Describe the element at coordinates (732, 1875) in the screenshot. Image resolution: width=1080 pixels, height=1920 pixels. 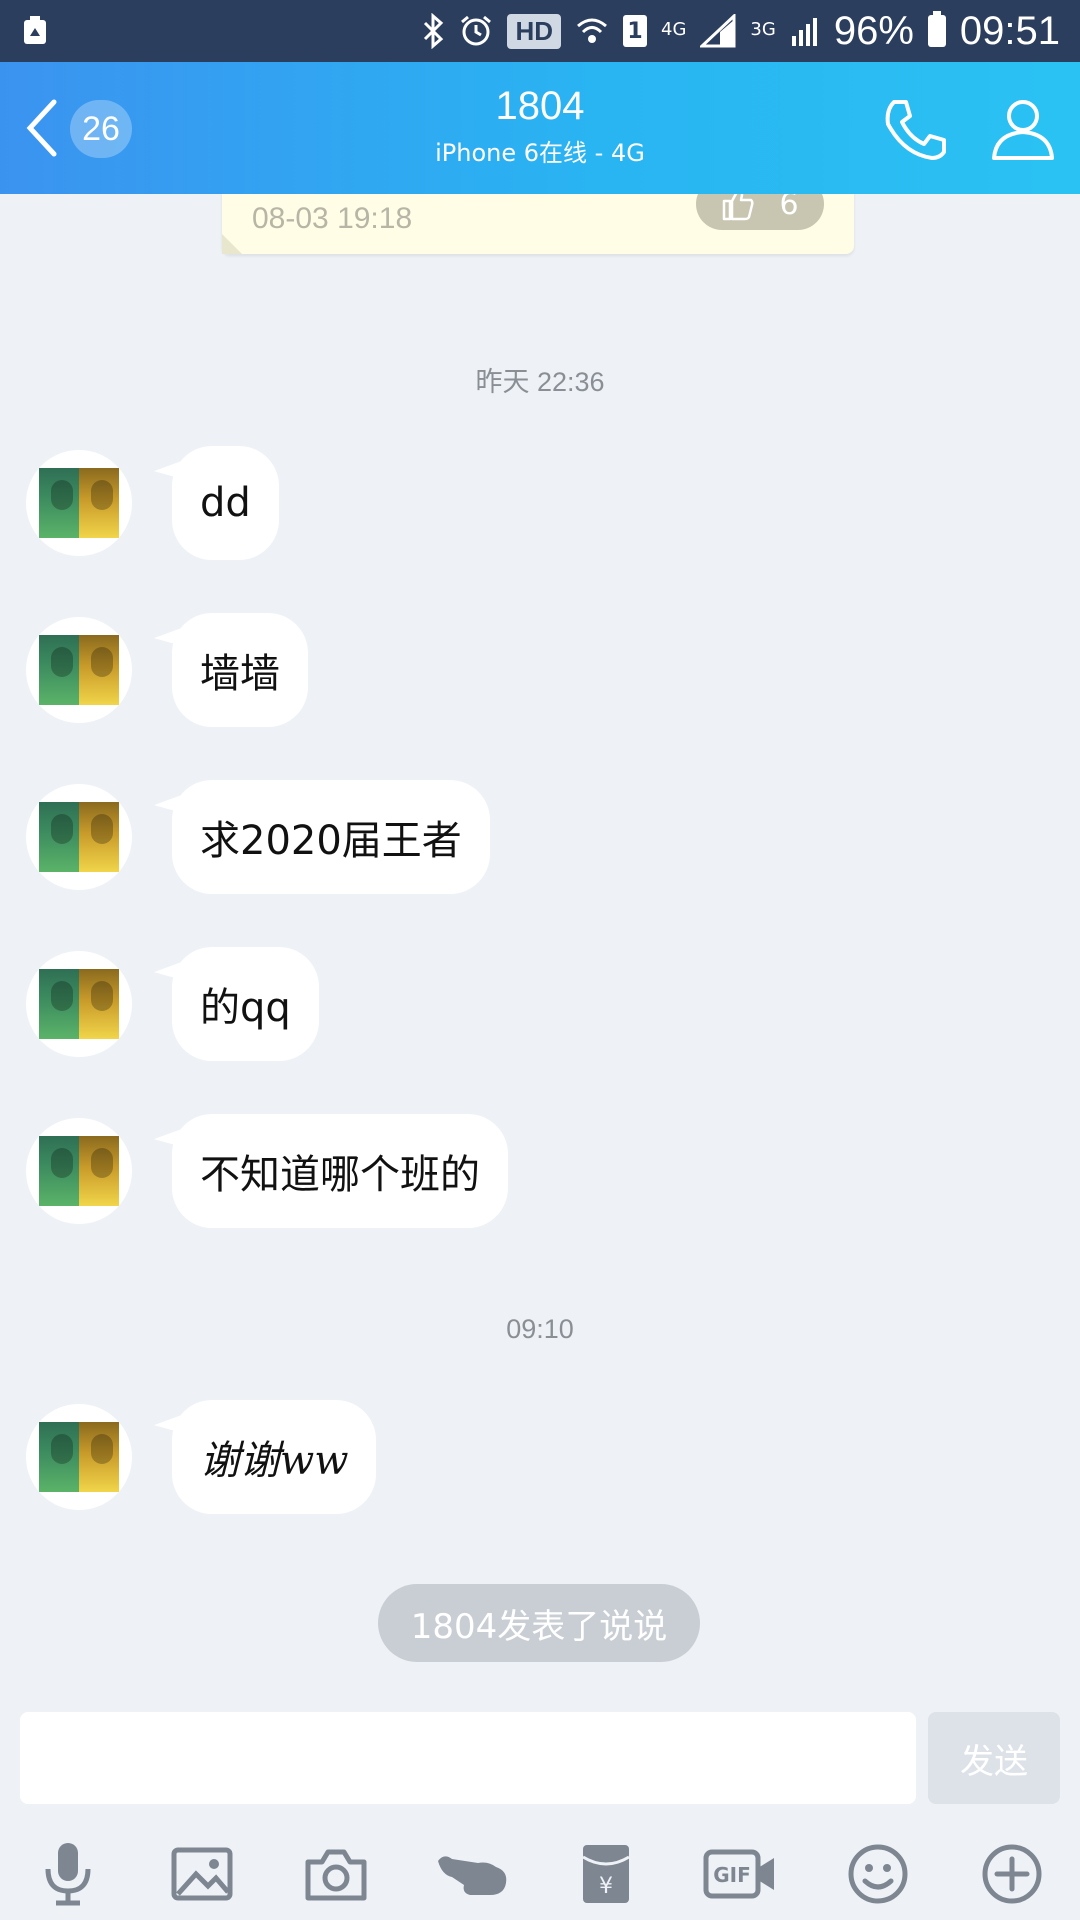
I see `svg-text: GIF` at that location.